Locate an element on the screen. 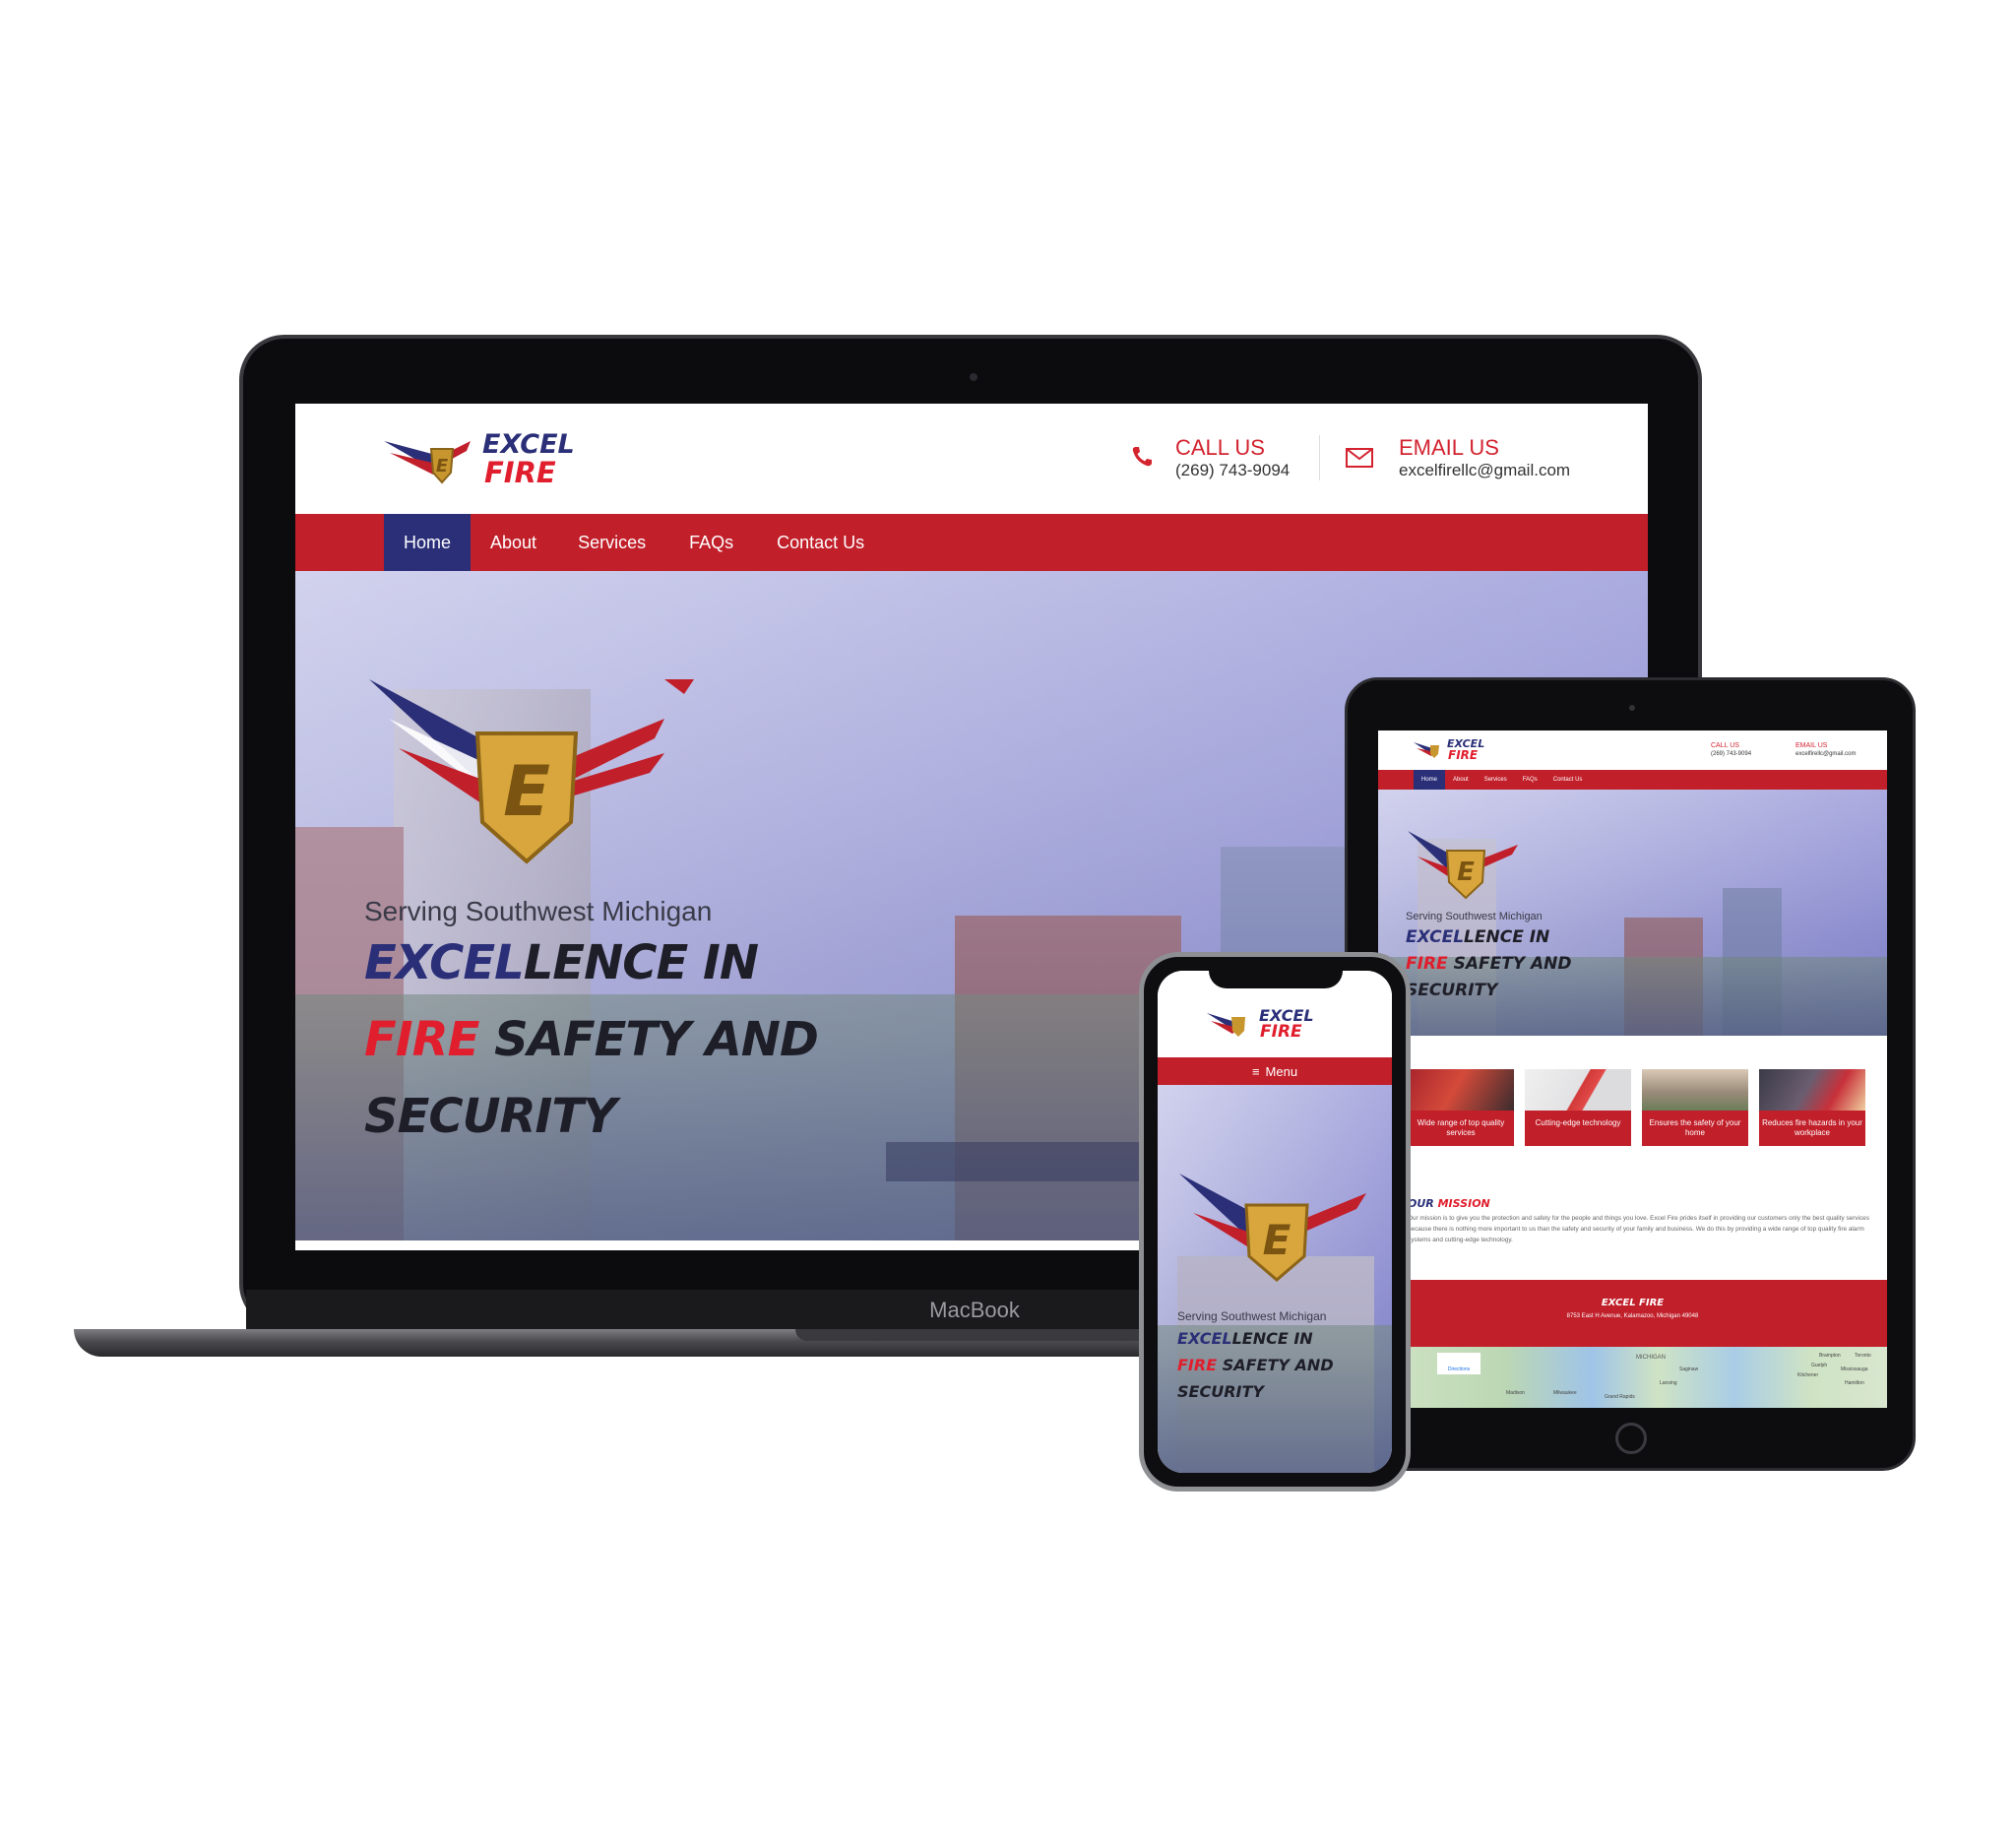 Image resolution: width=2016 pixels, height=1843 pixels. logo-line2: FIRE is located at coordinates (520, 472).